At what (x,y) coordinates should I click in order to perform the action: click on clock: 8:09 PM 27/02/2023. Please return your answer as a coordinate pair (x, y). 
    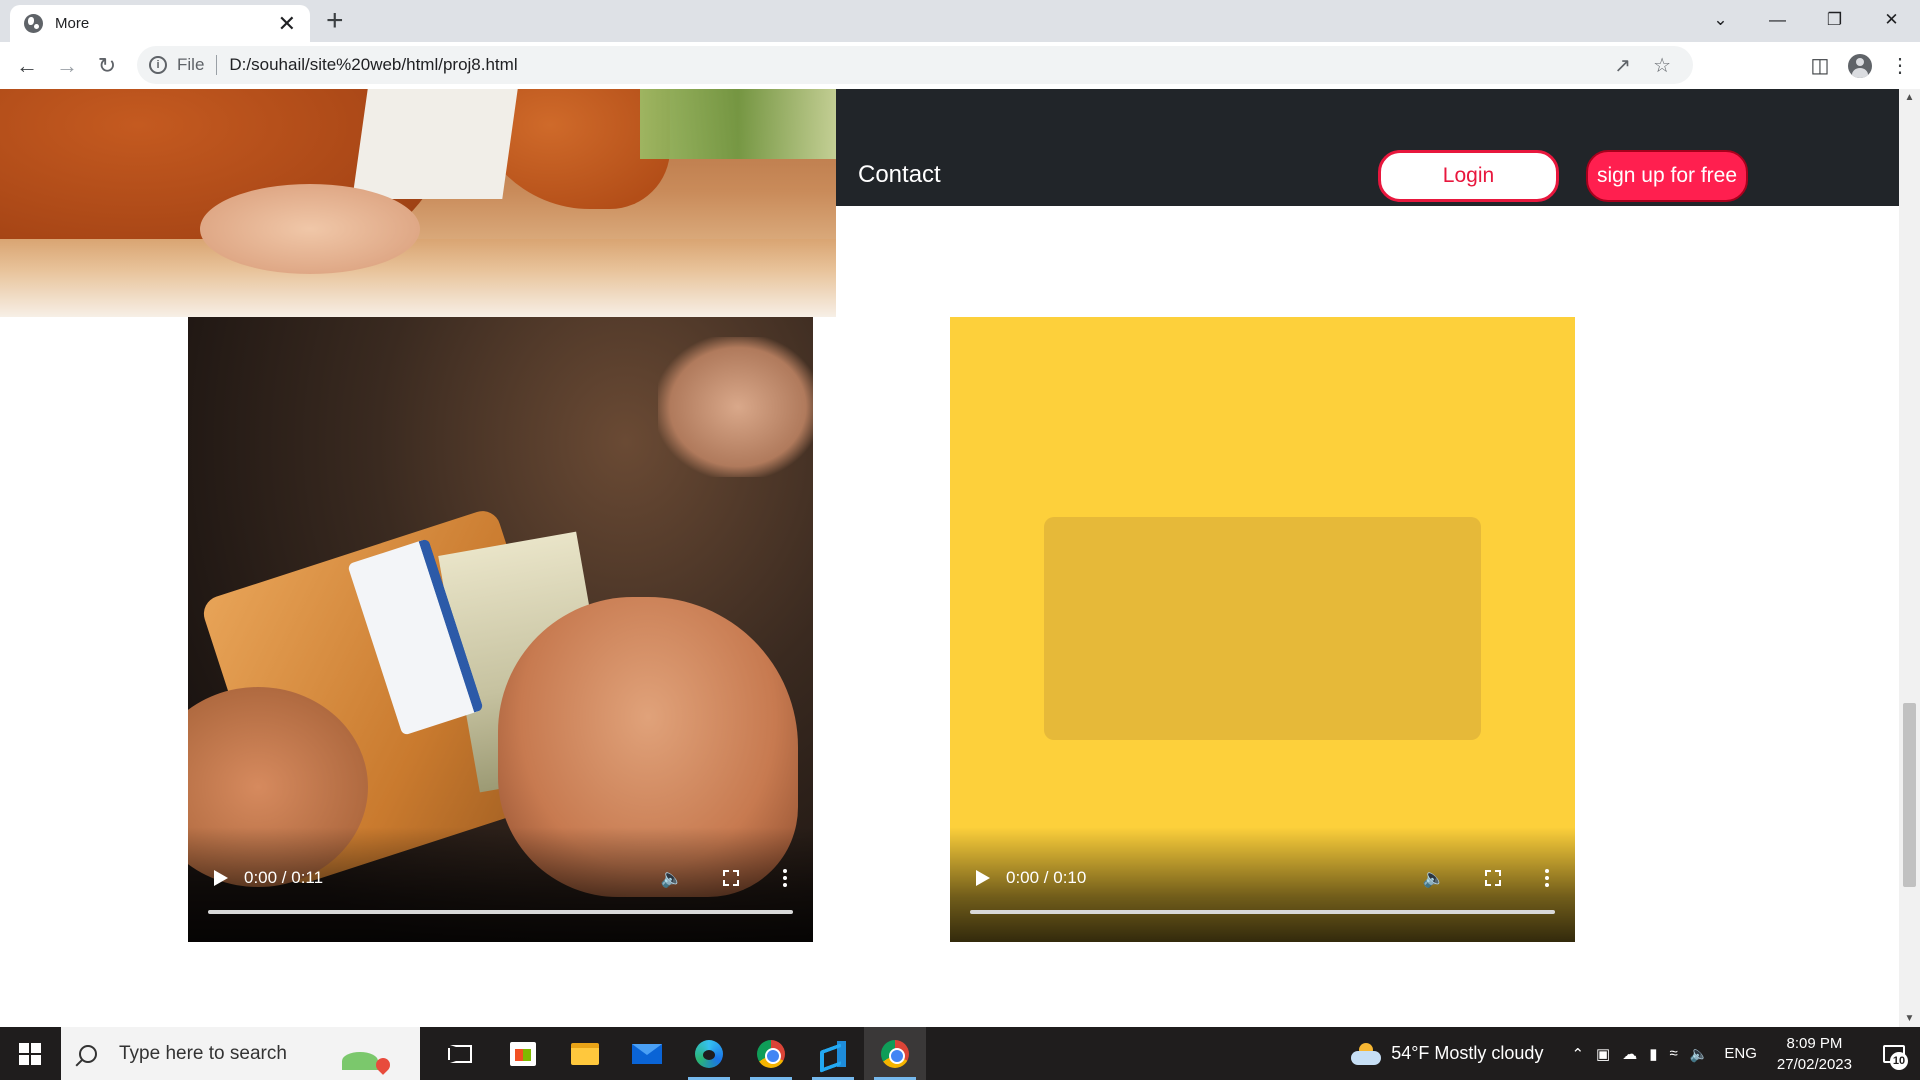
    Looking at the image, I should click on (1814, 1054).